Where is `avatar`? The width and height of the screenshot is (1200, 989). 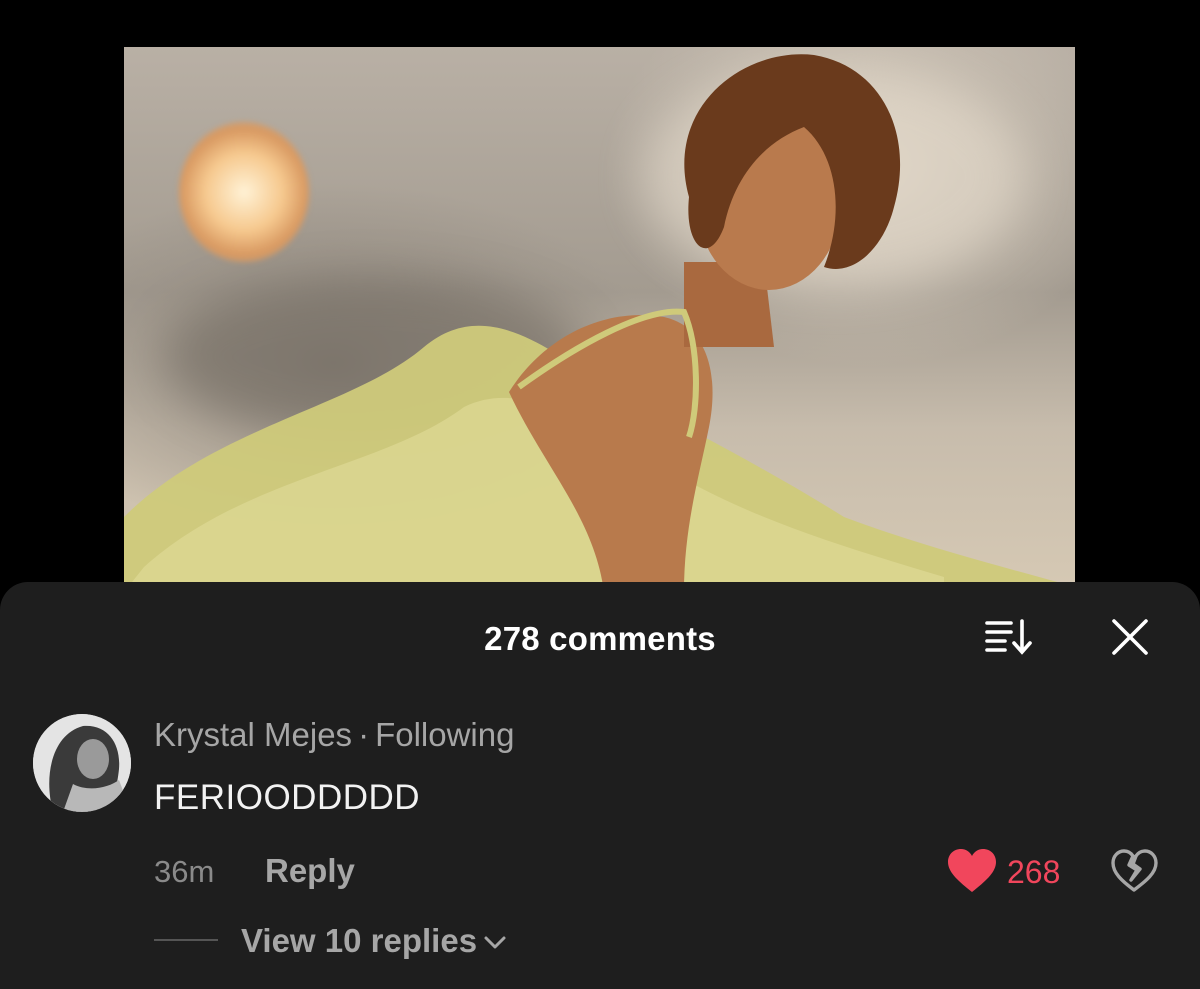 avatar is located at coordinates (82, 763).